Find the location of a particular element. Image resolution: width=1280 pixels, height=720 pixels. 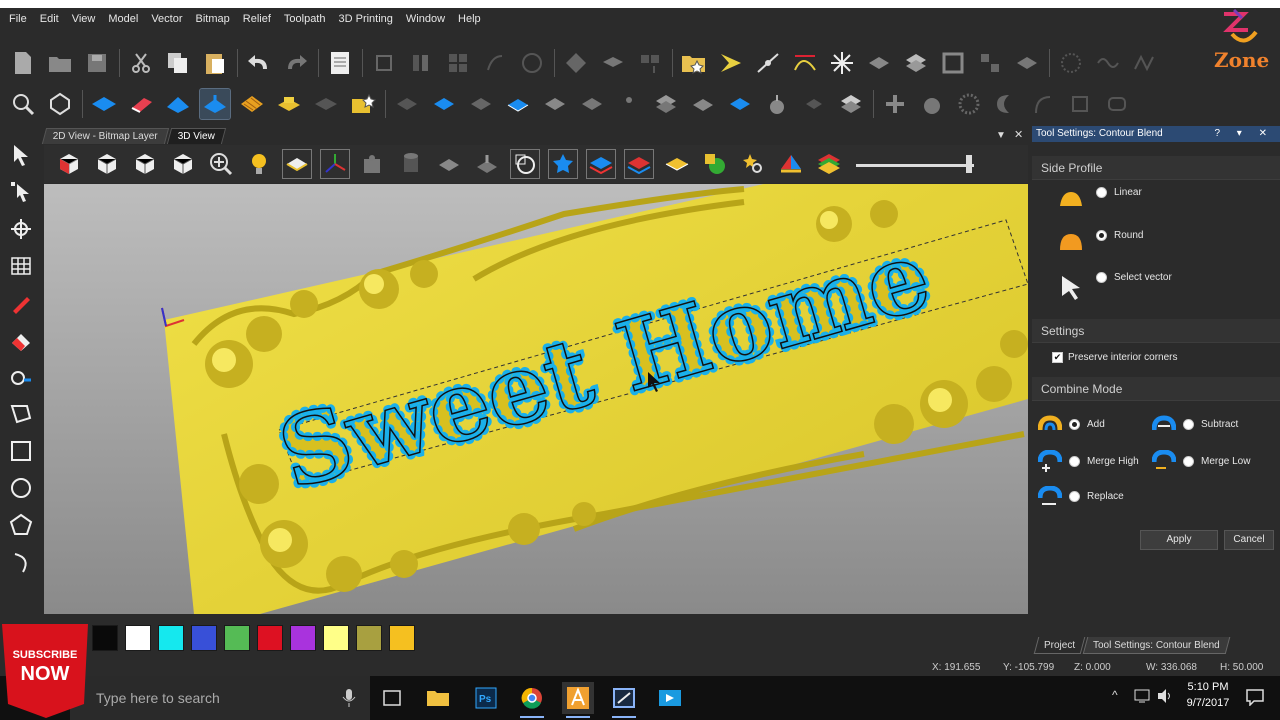

clock-shape-icon is located at coordinates (525, 164).